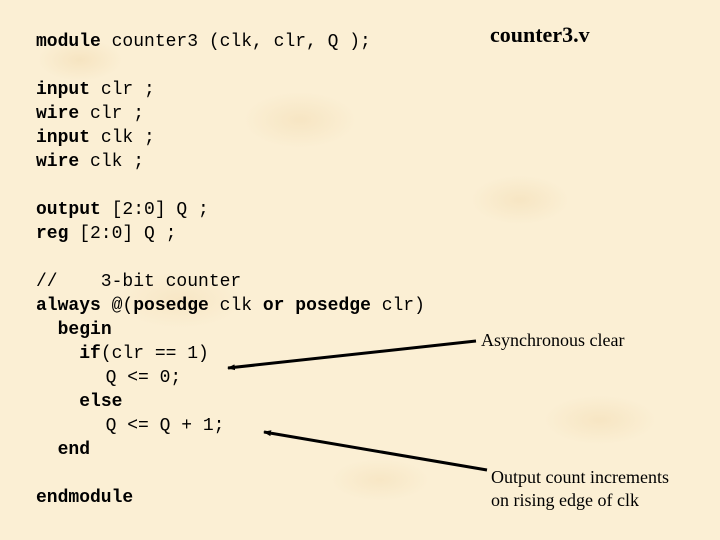 This screenshot has height=540, width=720. Describe the element at coordinates (357, 405) in the screenshot. I see `arrows-layer` at that location.